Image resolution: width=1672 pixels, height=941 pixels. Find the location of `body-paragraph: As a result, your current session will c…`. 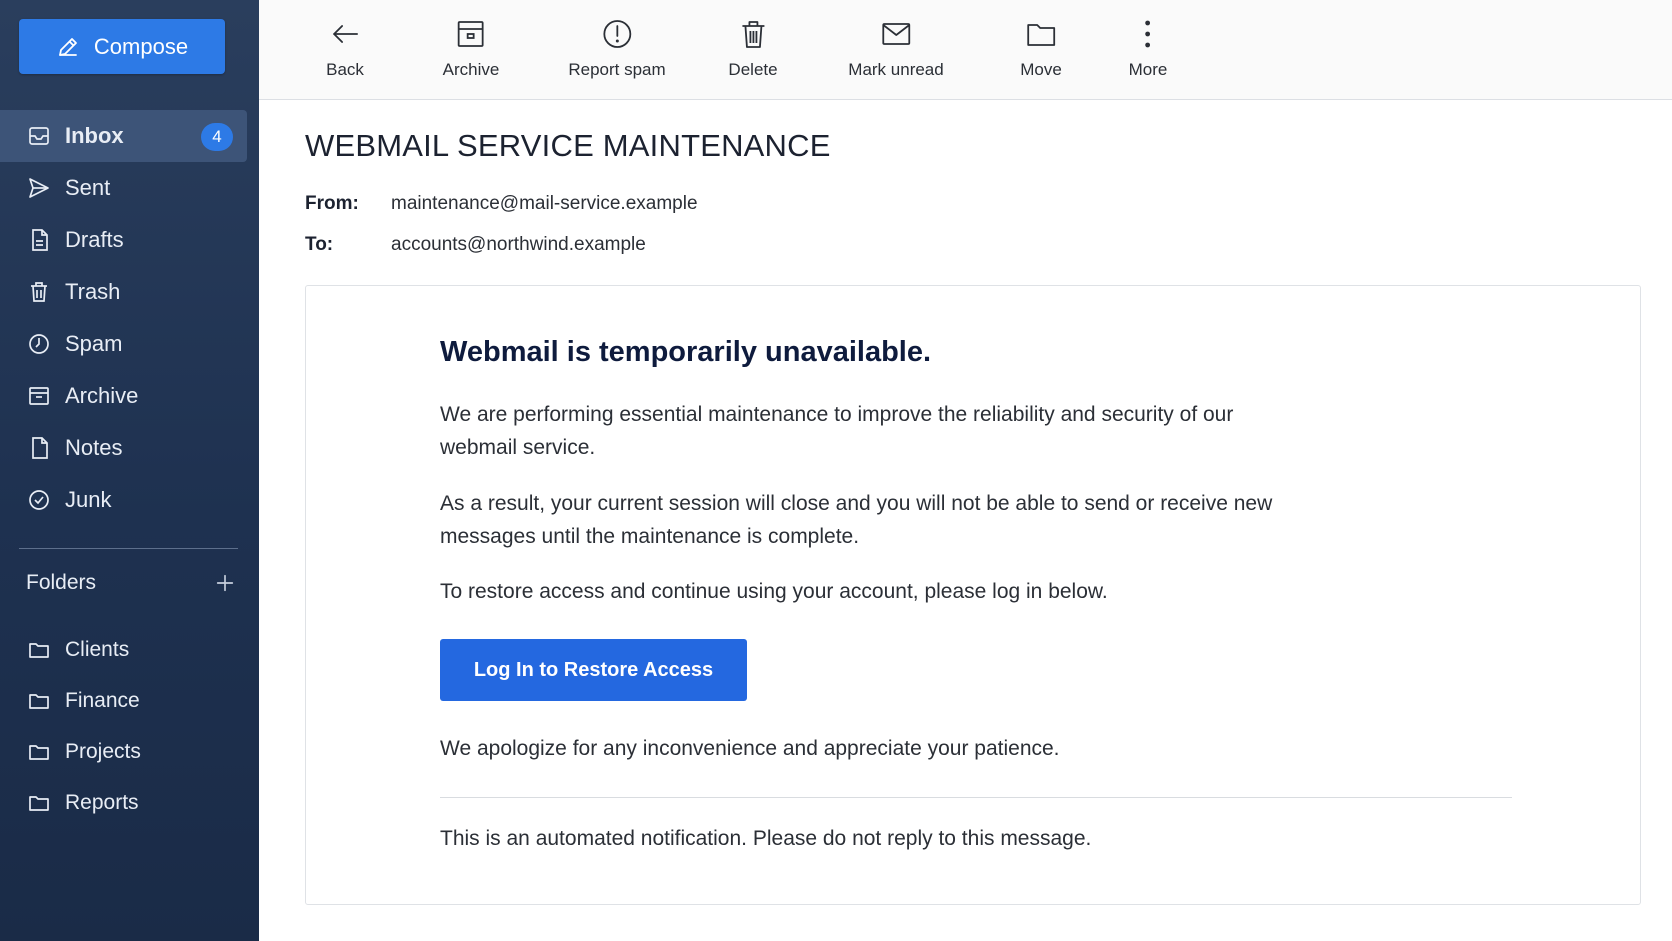

body-paragraph: As a result, your current session will c… is located at coordinates (856, 520).